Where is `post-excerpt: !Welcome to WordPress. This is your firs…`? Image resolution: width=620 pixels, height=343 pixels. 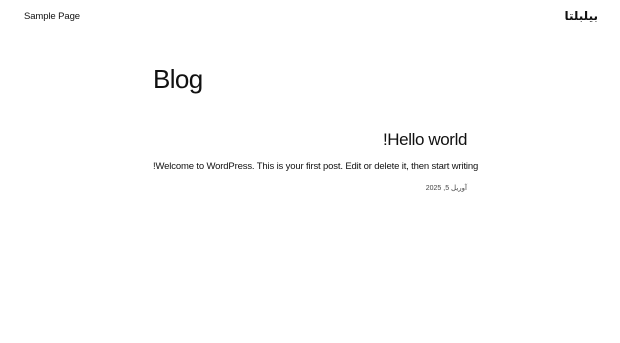
post-excerpt: !Welcome to WordPress. This is your firs… is located at coordinates (316, 166).